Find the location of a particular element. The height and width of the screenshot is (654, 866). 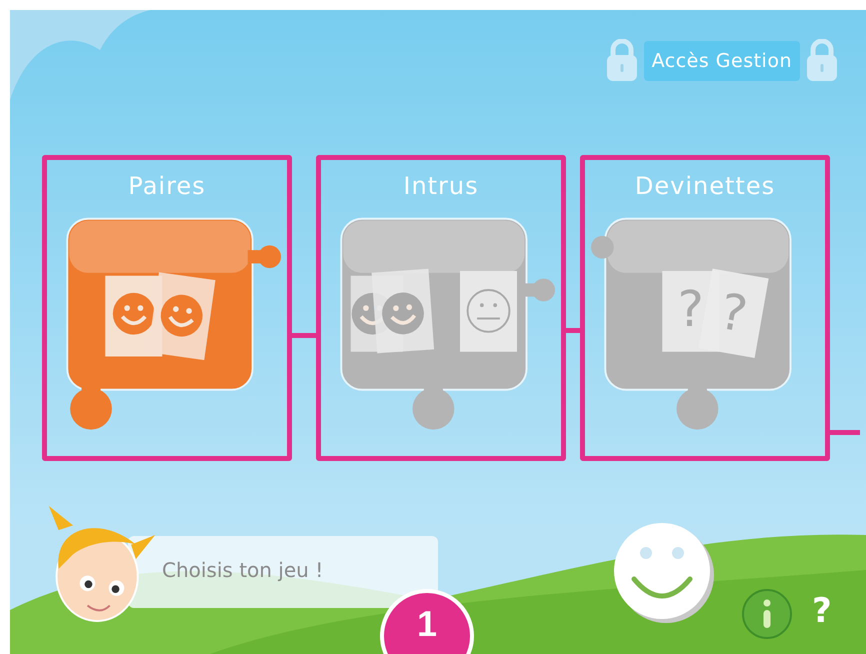

game-card: Intrus is located at coordinates (441, 308).